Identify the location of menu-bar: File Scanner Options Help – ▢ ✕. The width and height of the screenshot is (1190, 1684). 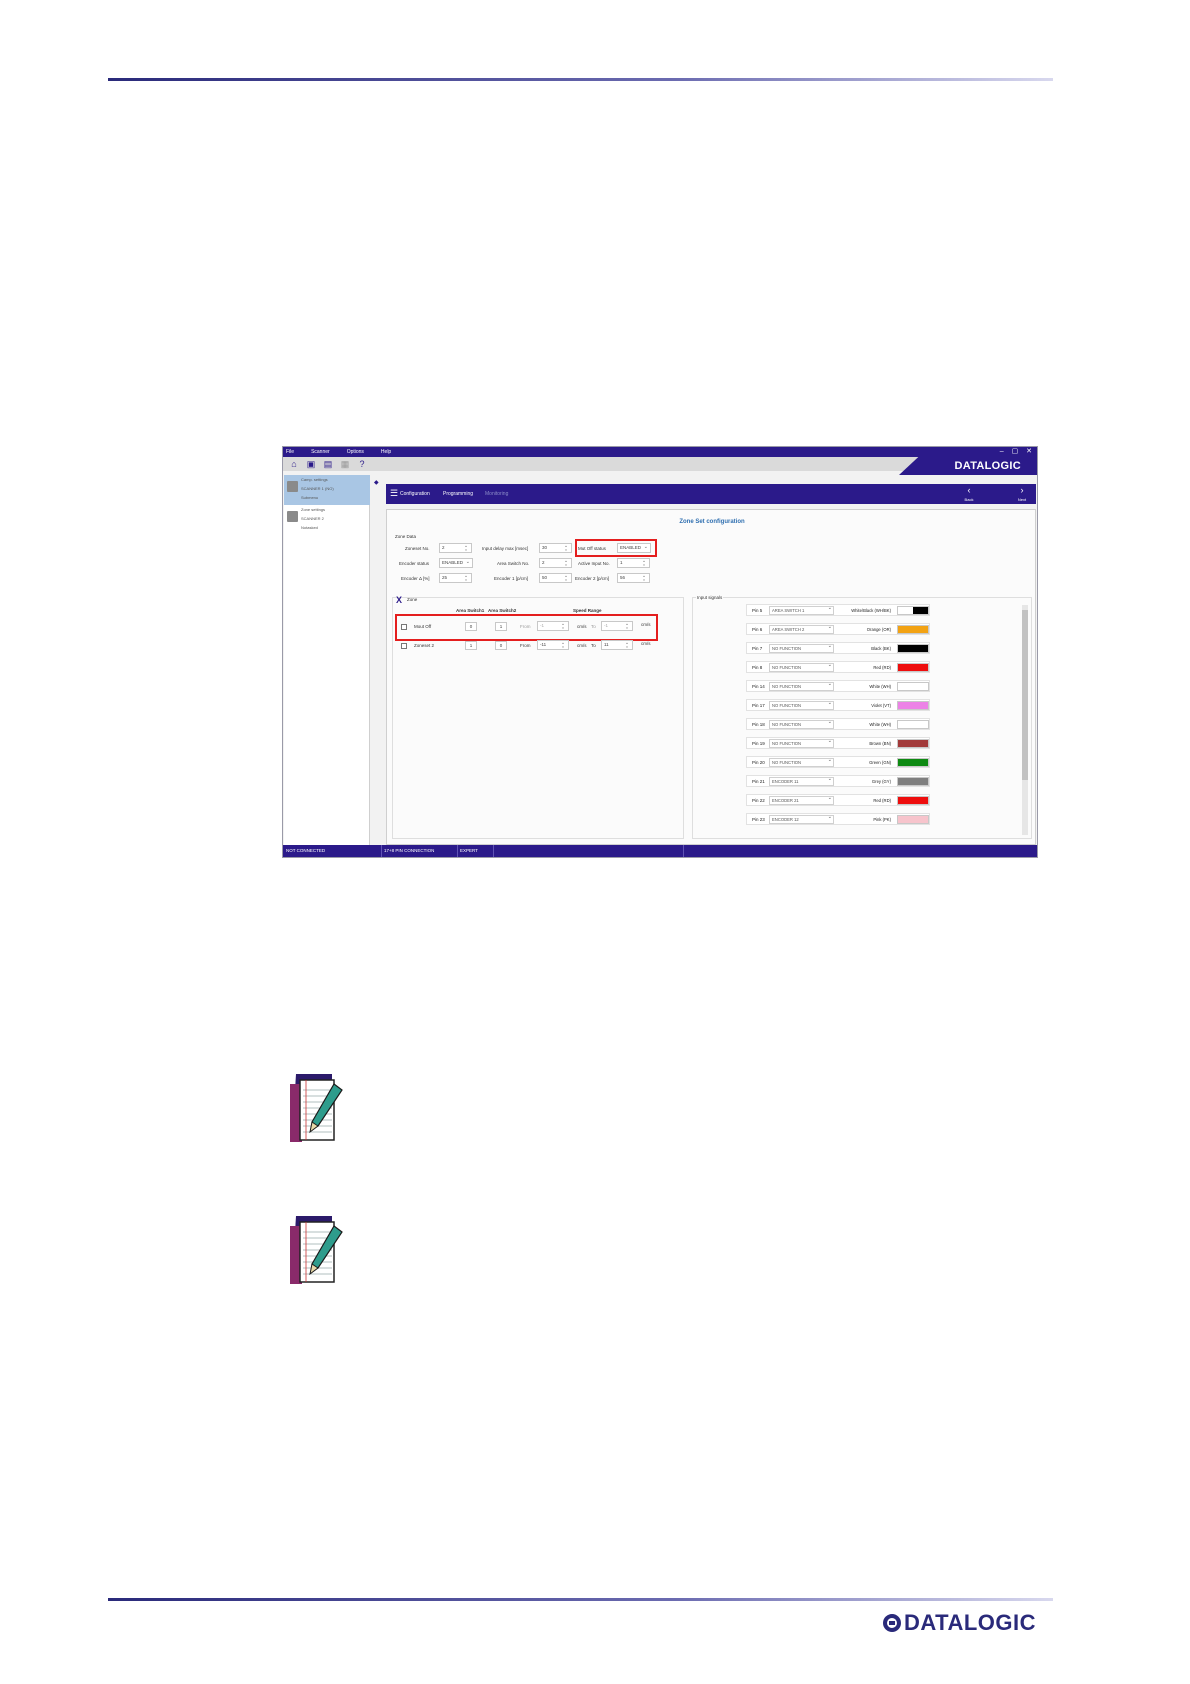
(660, 452).